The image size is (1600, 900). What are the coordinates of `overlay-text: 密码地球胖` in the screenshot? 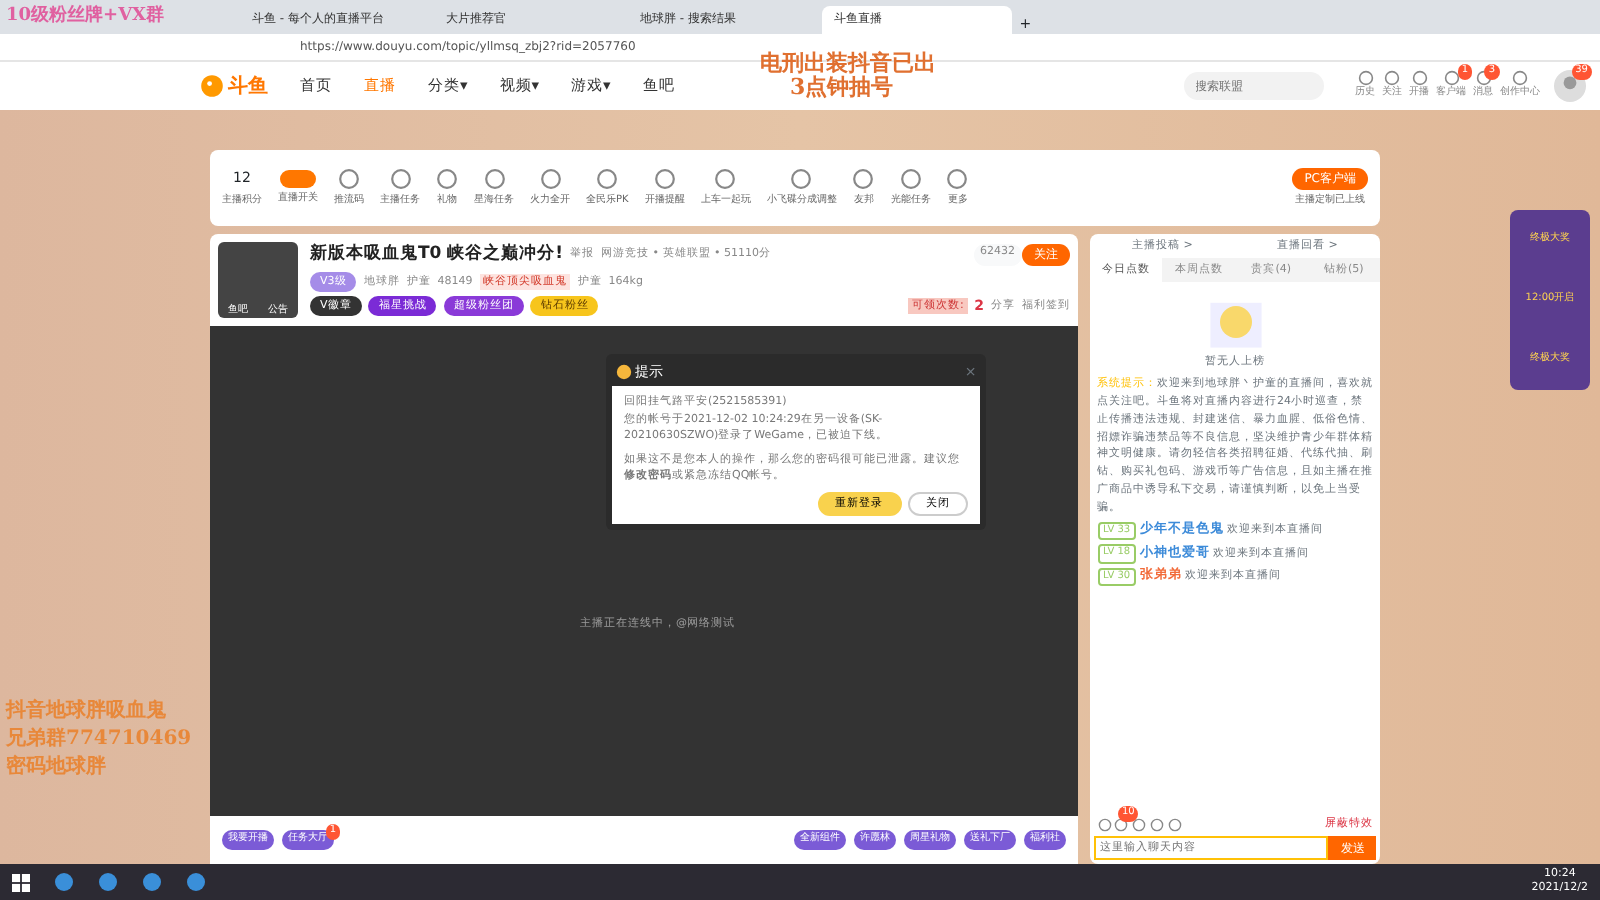 It's located at (56, 767).